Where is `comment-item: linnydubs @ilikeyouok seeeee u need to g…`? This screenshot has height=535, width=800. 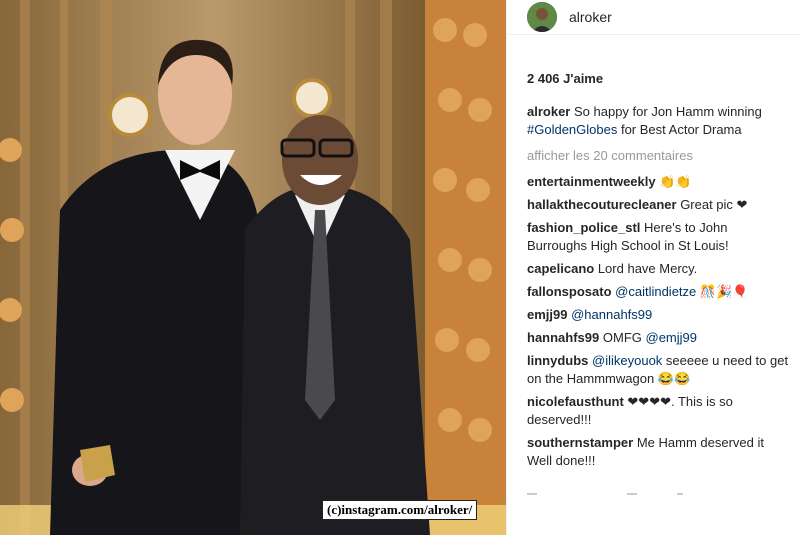 comment-item: linnydubs @ilikeyouok seeeee u need to g… is located at coordinates (659, 370).